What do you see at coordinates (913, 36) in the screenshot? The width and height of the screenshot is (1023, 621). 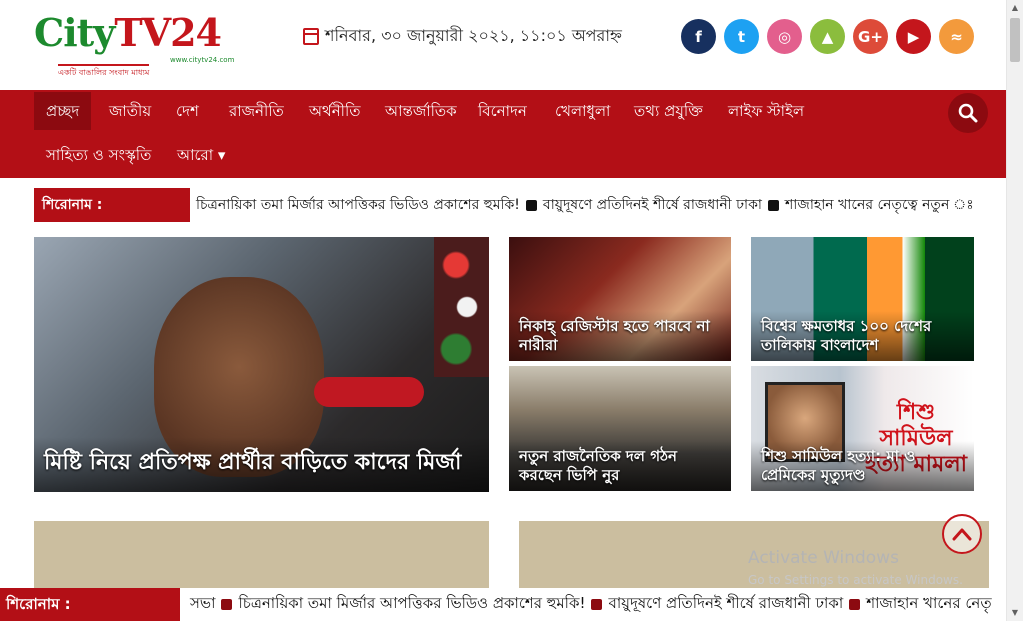 I see `youtube-icon: ▶` at bounding box center [913, 36].